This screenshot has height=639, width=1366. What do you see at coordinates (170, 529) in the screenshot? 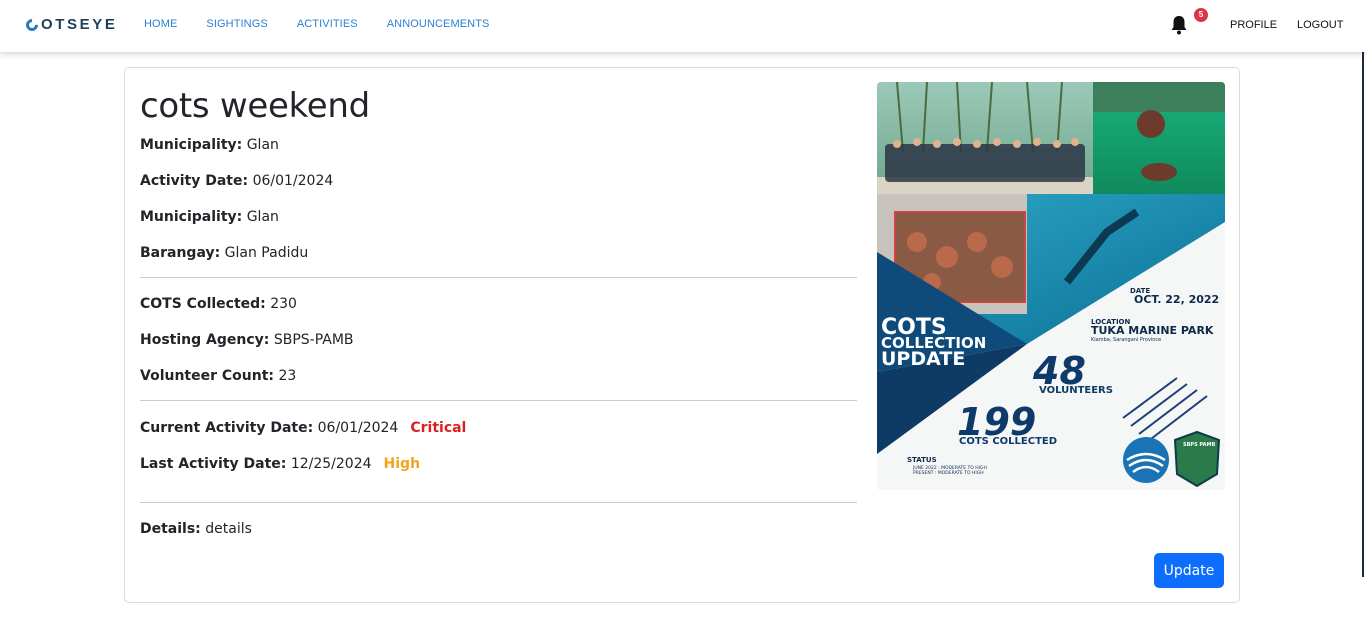
I see `details-label: Details:` at bounding box center [170, 529].